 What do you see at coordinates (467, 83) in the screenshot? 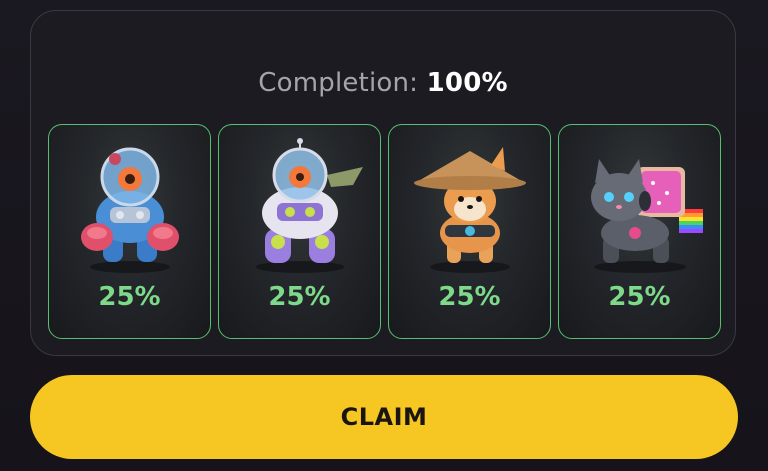
I see `completion-value: 100%` at bounding box center [467, 83].